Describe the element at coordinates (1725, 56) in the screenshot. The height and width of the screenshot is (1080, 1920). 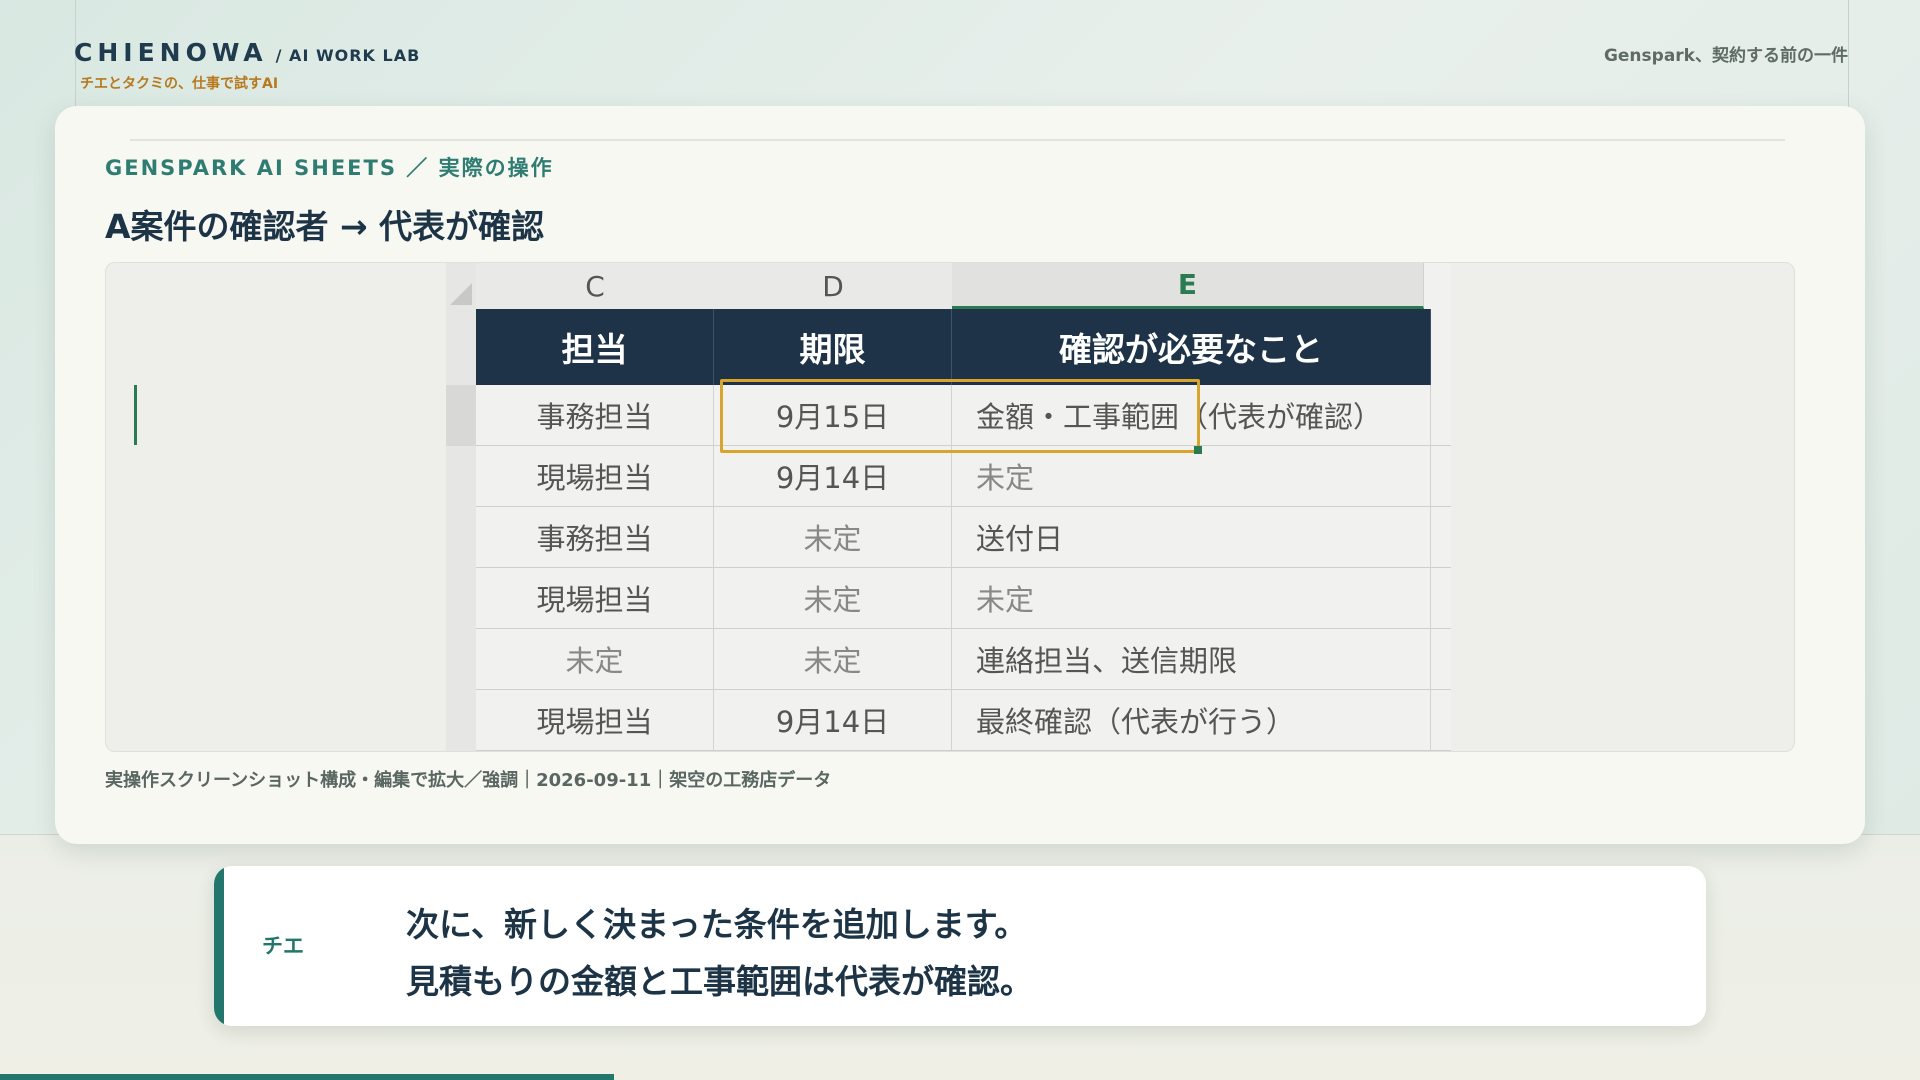
I see `episode-title: Genspark、契約する前の一件` at that location.